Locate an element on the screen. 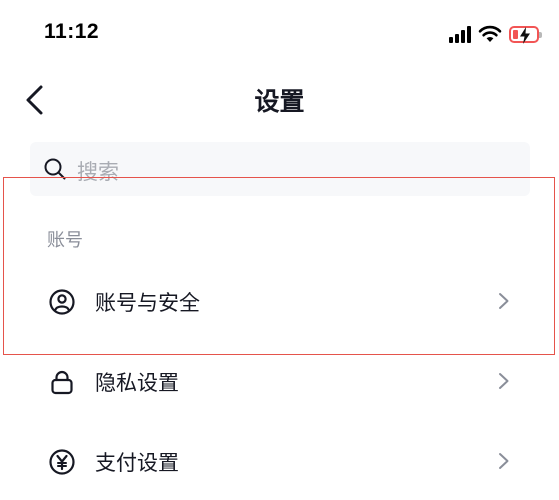  page-title: 设置 is located at coordinates (279, 101).